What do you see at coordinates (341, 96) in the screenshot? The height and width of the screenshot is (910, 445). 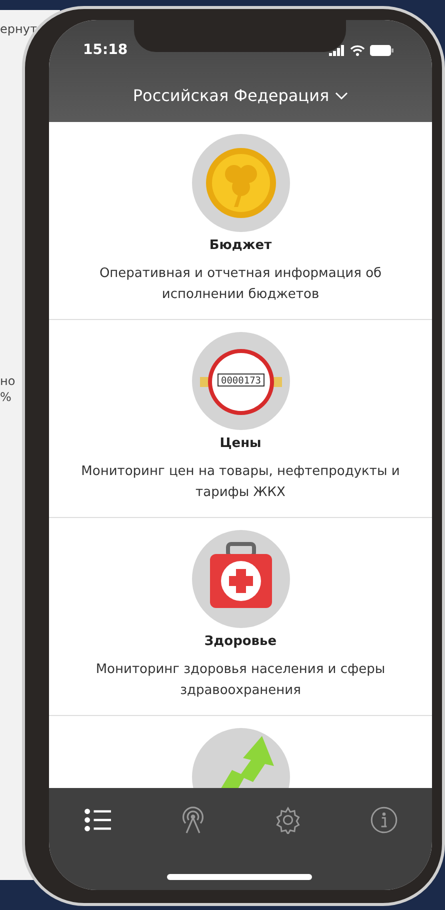 I see `chevron-down-icon` at bounding box center [341, 96].